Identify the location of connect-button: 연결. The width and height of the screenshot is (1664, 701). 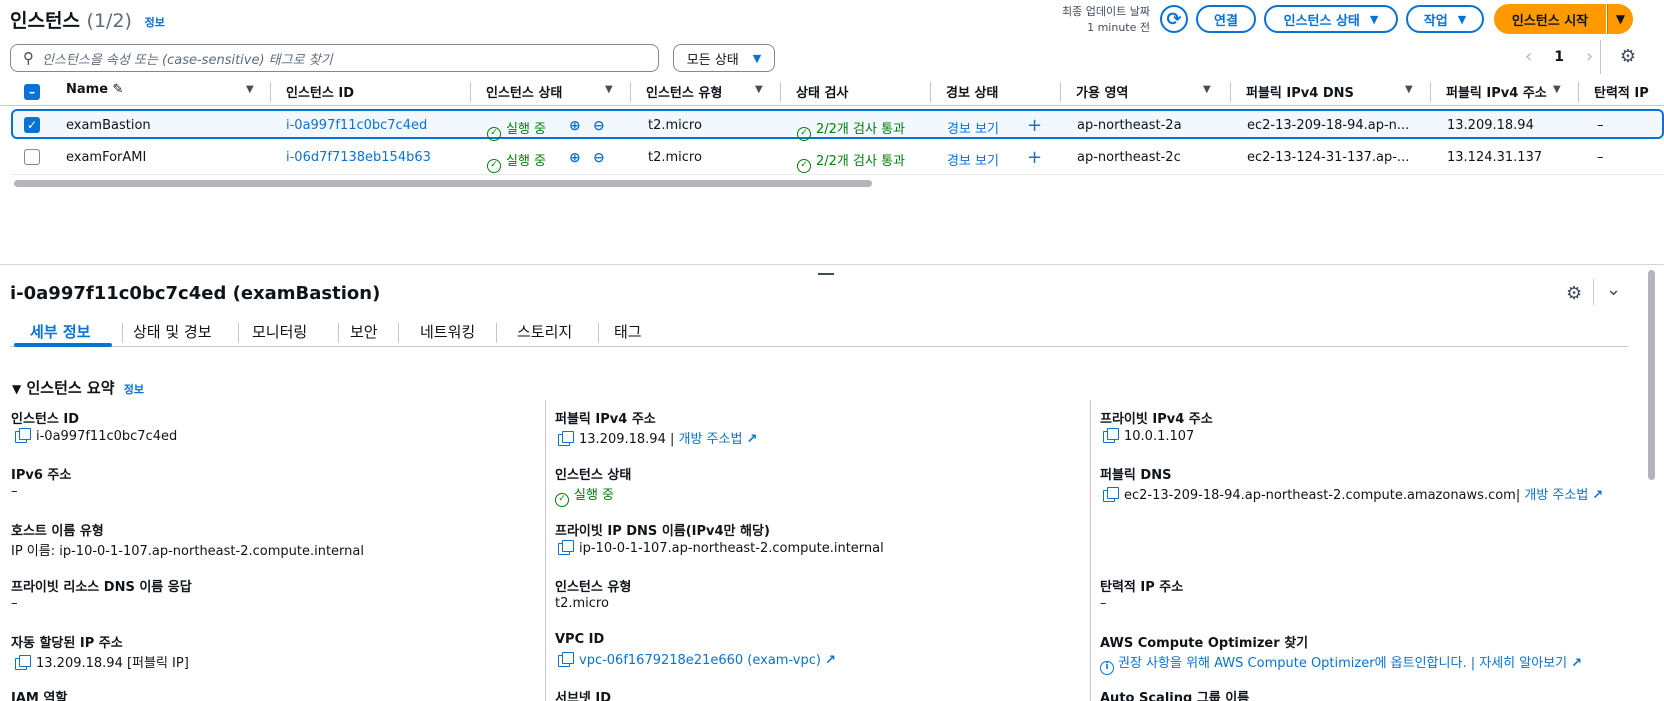
(1226, 19).